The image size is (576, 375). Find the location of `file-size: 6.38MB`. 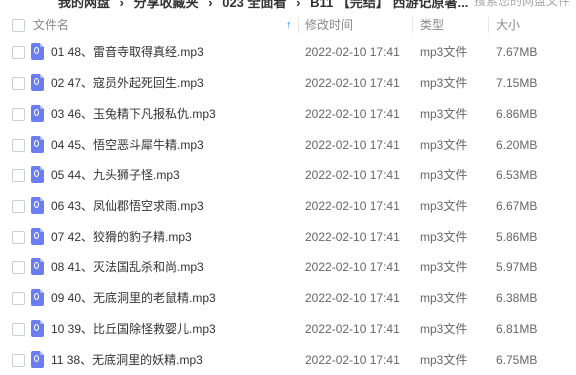

file-size: 6.38MB is located at coordinates (517, 298).